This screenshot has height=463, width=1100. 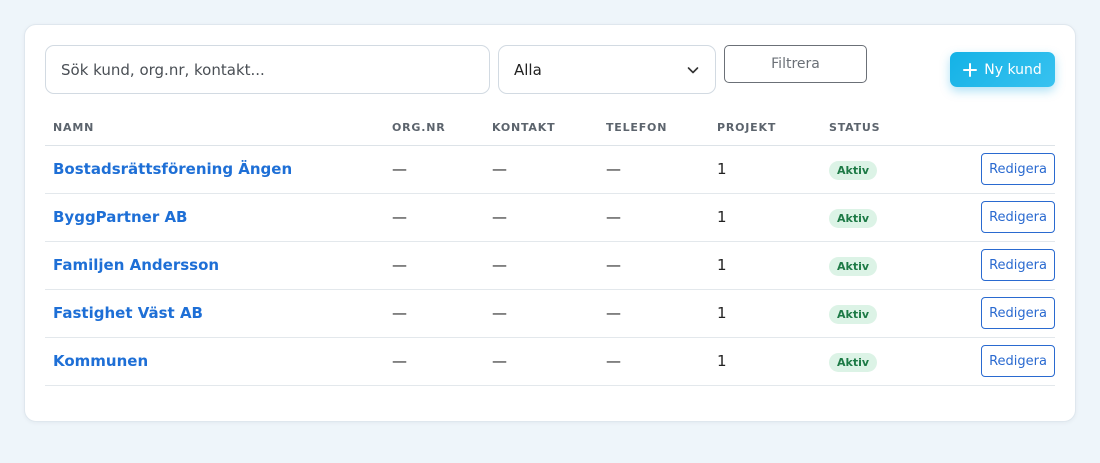 What do you see at coordinates (1013, 69) in the screenshot?
I see `new-customer-label: Ny kund` at bounding box center [1013, 69].